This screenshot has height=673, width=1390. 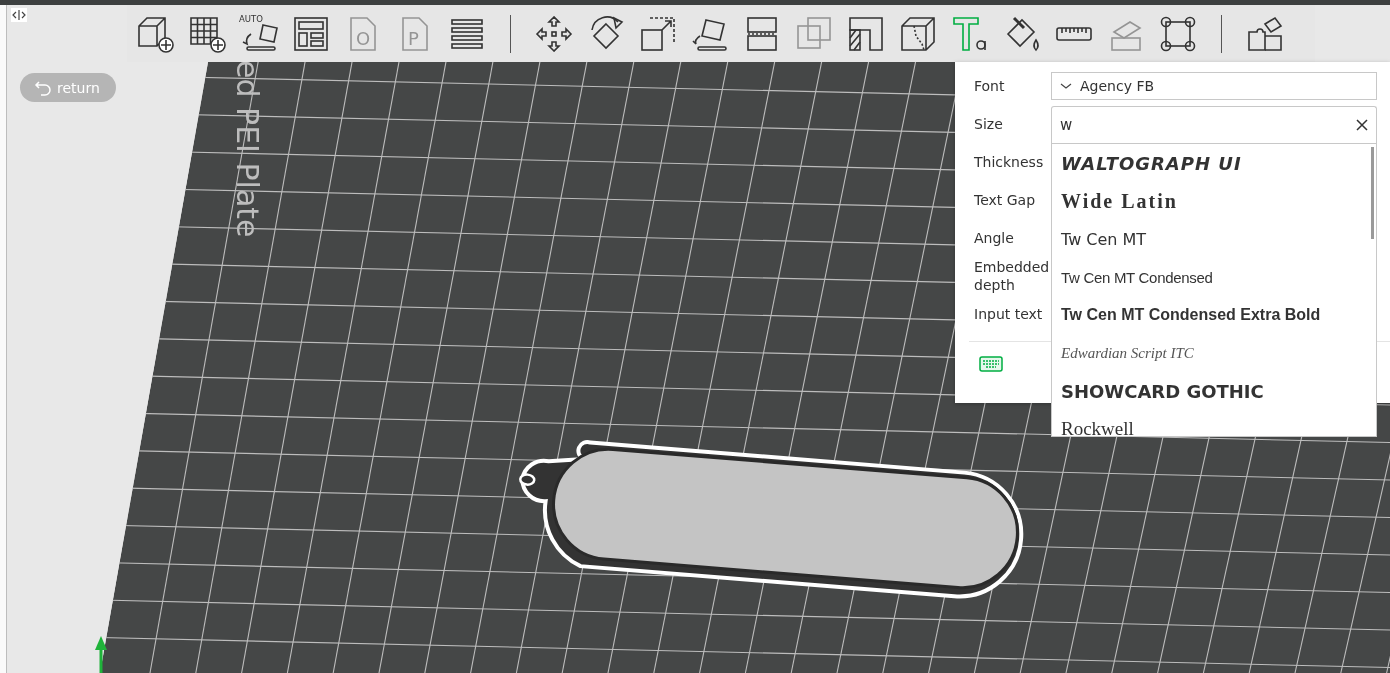 I want to click on chevron-down-icon, so click(x=1066, y=86).